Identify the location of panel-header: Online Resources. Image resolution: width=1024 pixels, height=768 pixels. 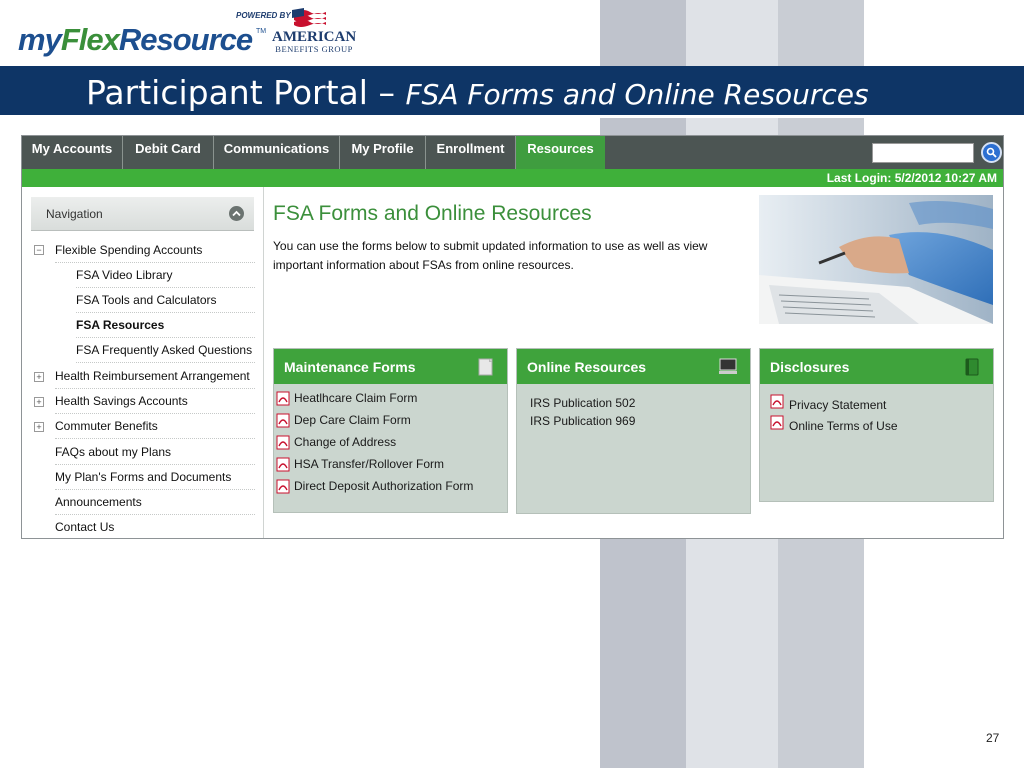
(633, 366).